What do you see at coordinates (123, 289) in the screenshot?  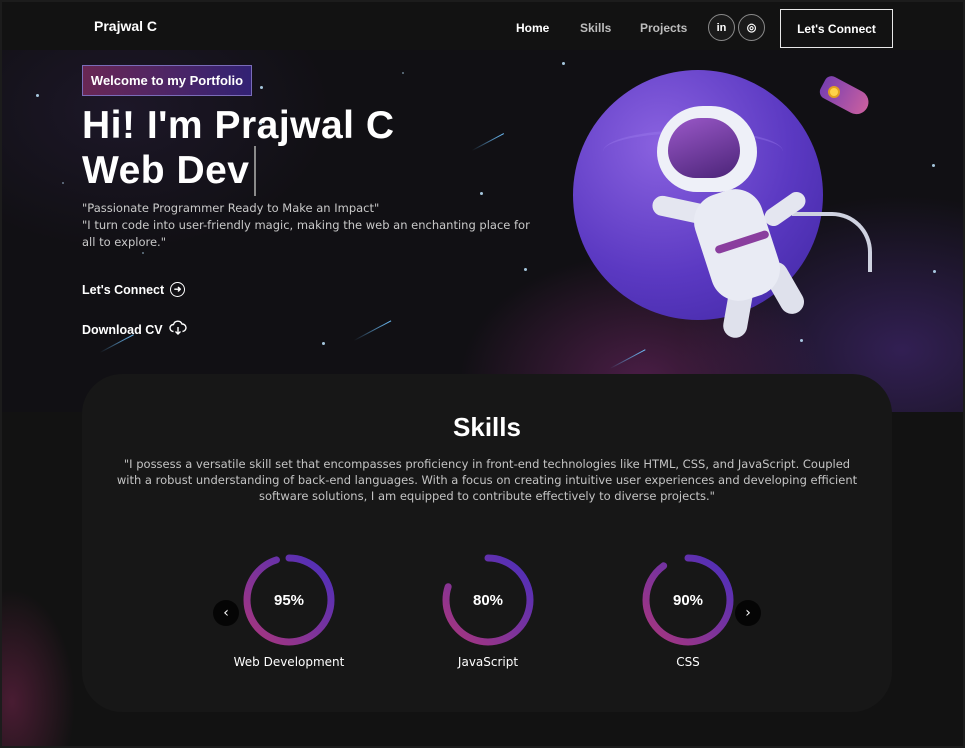 I see `cta-connect-label: Let's Connect` at bounding box center [123, 289].